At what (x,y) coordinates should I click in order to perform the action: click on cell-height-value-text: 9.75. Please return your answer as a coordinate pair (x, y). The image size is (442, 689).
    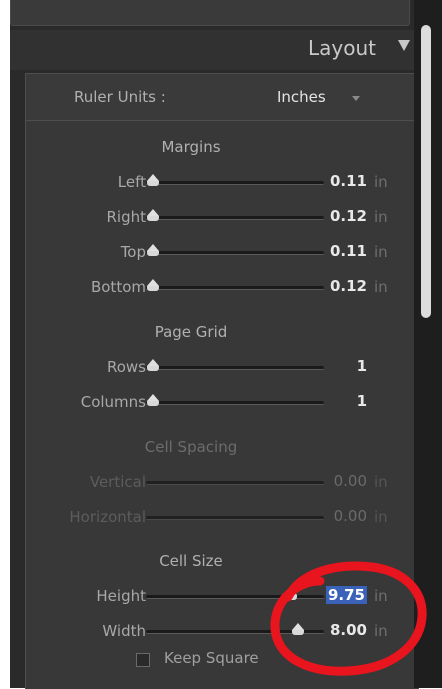
    Looking at the image, I should click on (346, 595).